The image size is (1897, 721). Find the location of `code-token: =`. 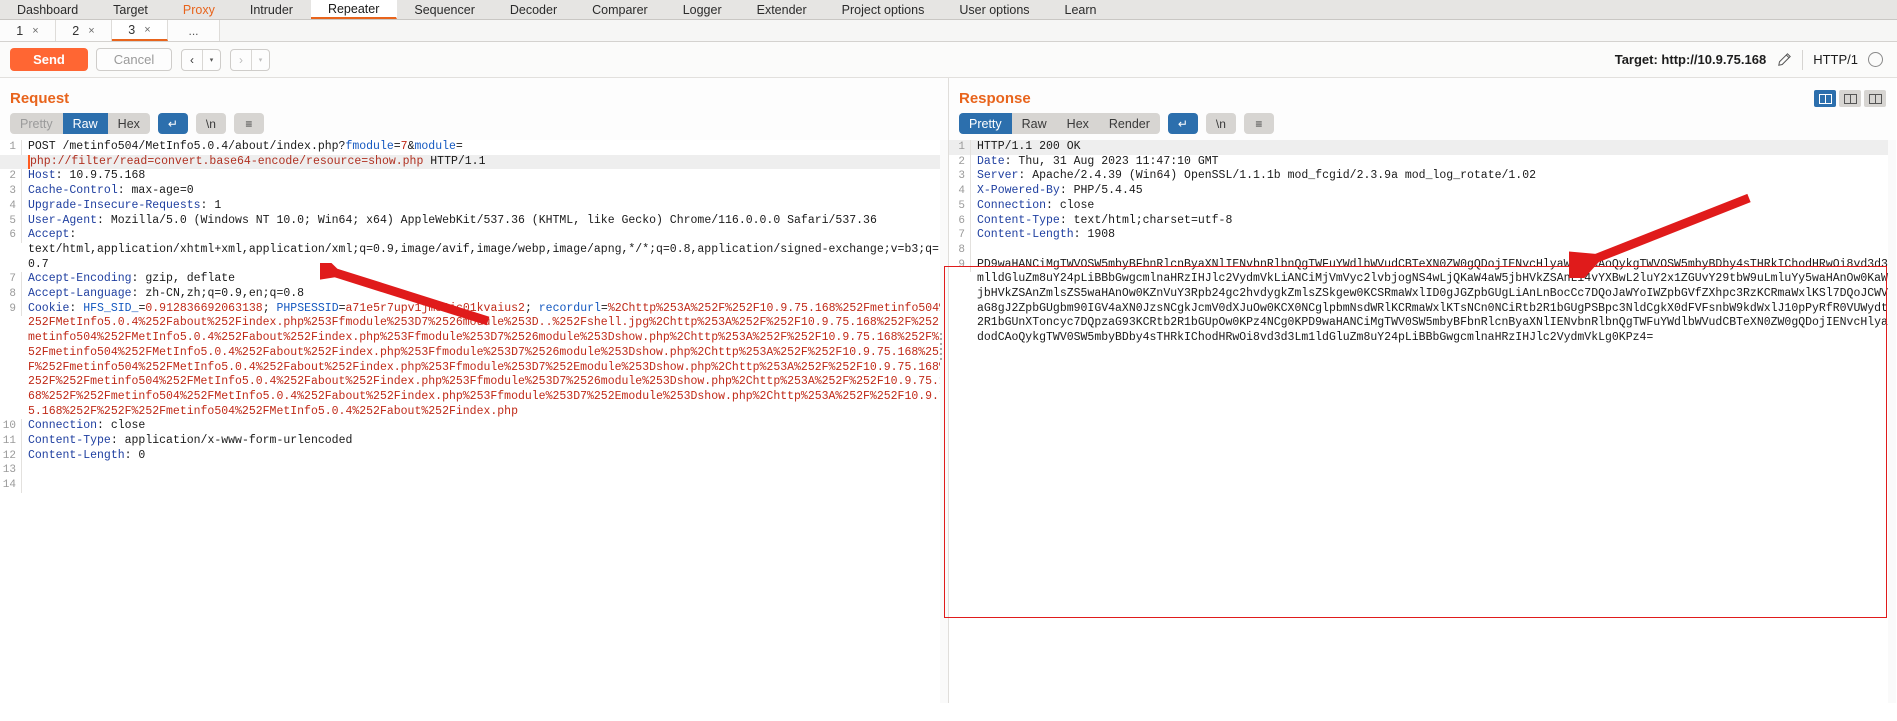

code-token: = is located at coordinates (342, 308).